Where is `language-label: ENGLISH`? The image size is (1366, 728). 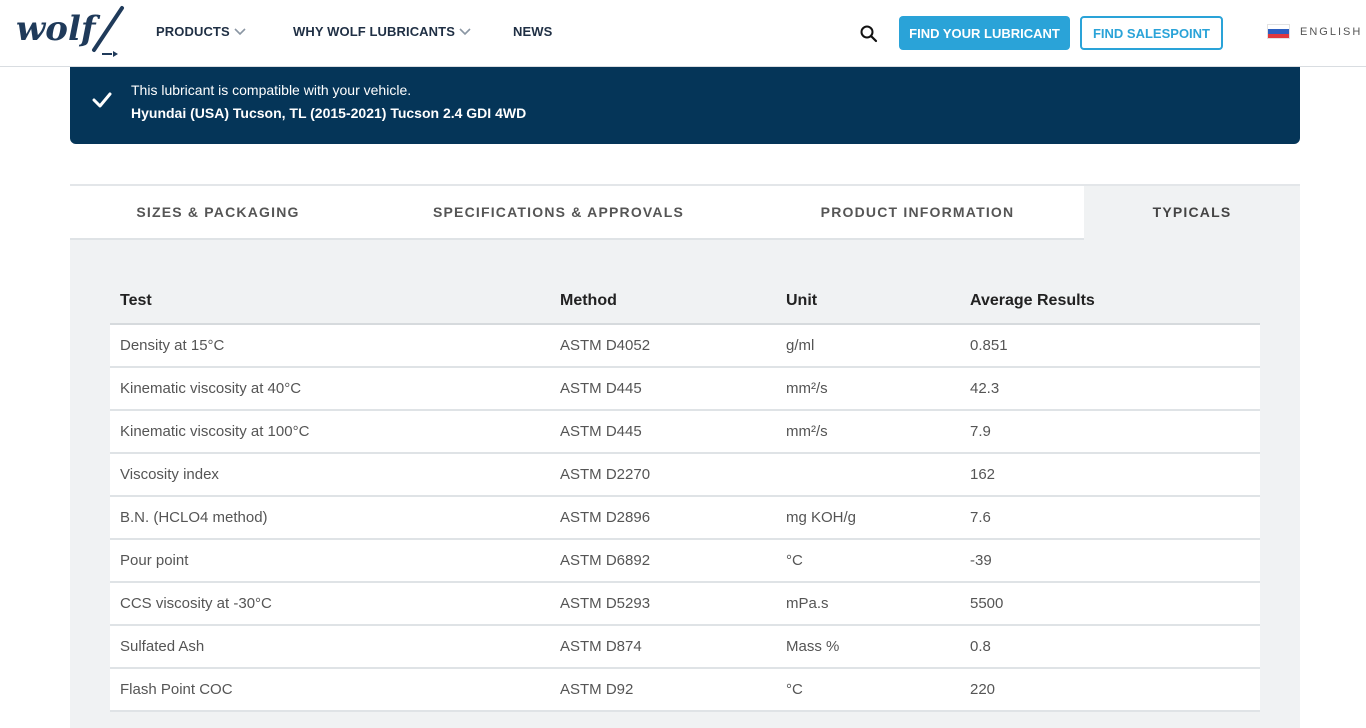
language-label: ENGLISH is located at coordinates (1331, 31).